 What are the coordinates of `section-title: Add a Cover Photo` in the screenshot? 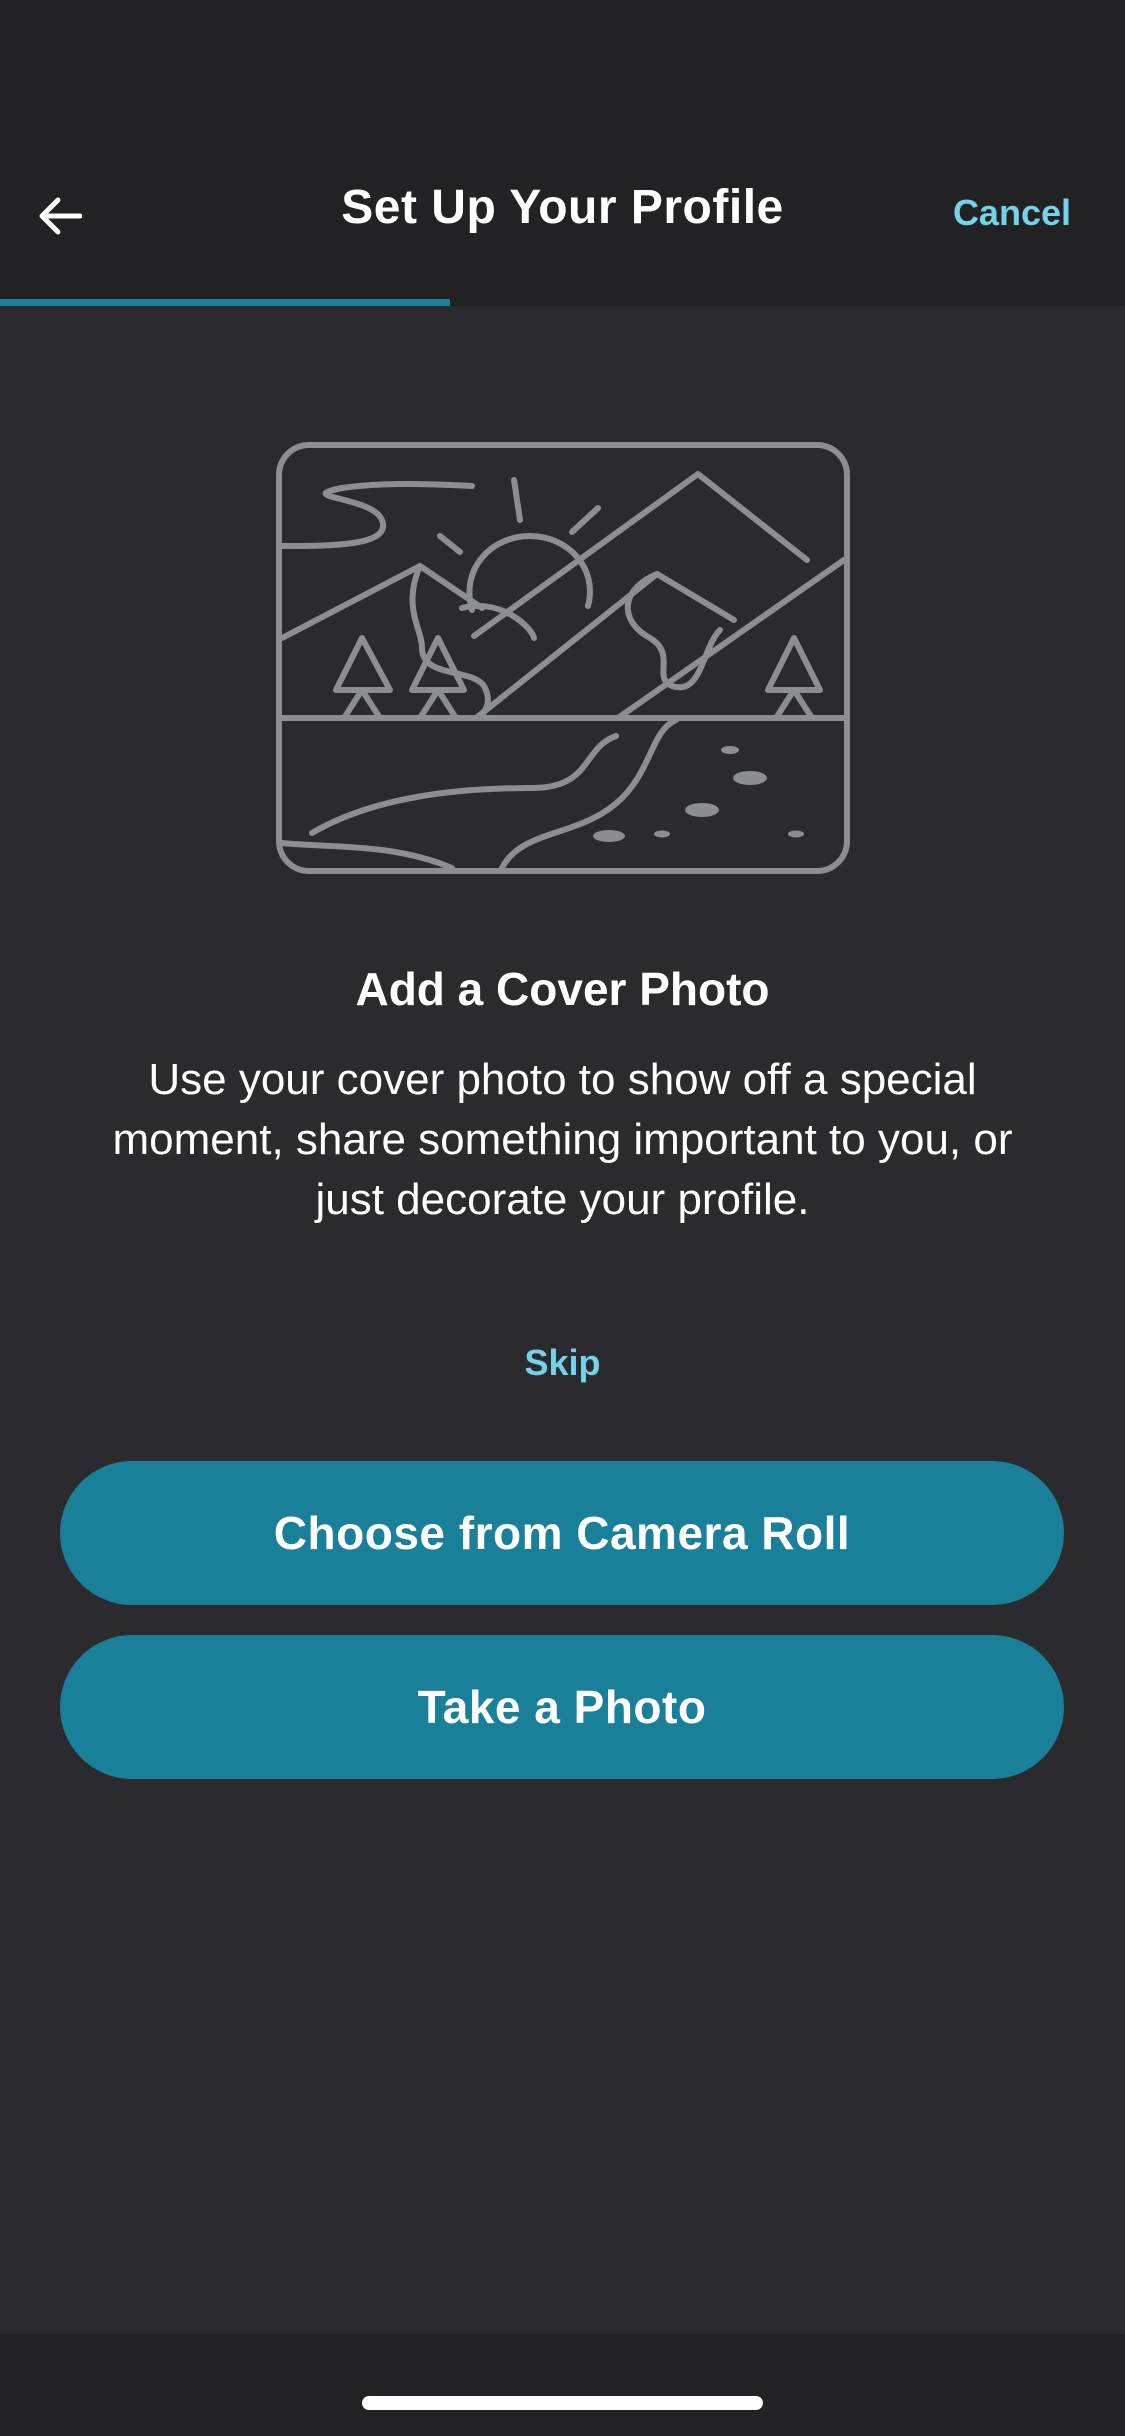 It's located at (562, 989).